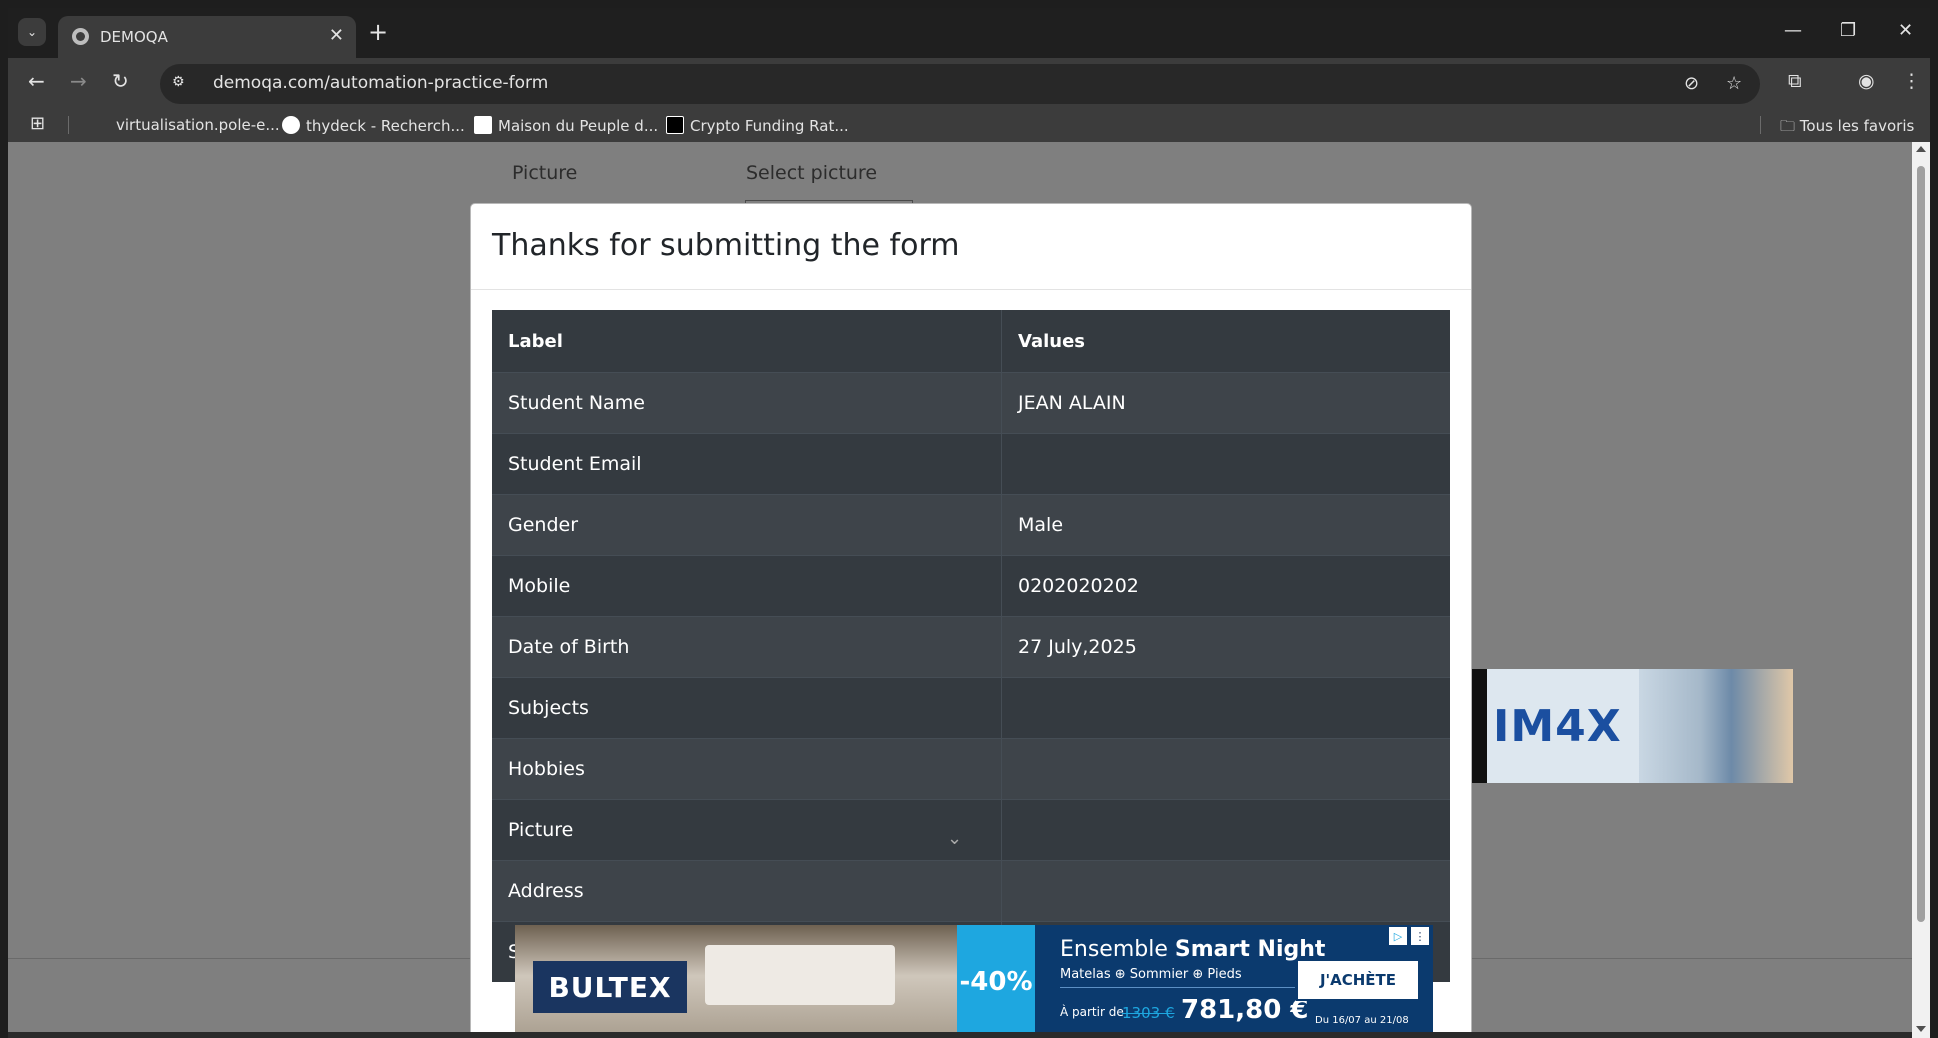 Image resolution: width=1938 pixels, height=1038 pixels. I want to click on table-row: Date of Birth 27 July,2025, so click(971, 646).